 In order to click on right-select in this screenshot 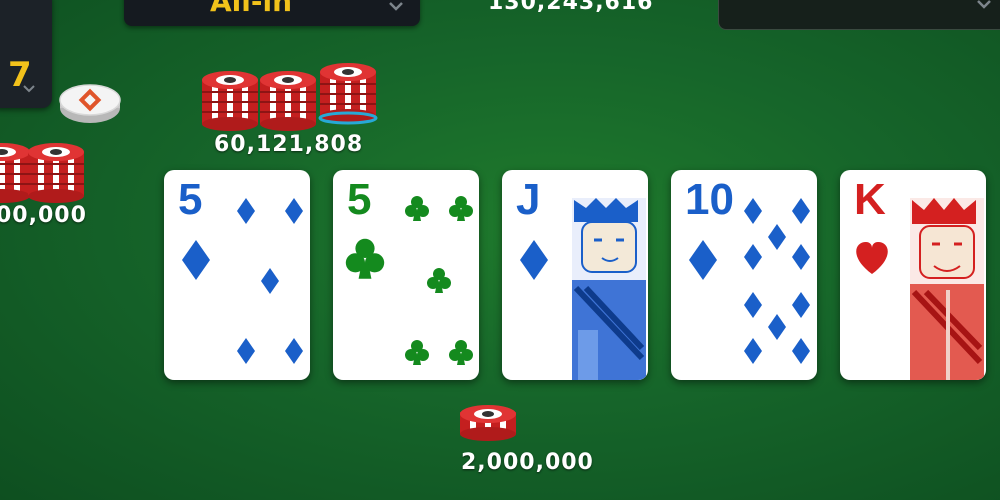, I will do `click(859, 15)`.